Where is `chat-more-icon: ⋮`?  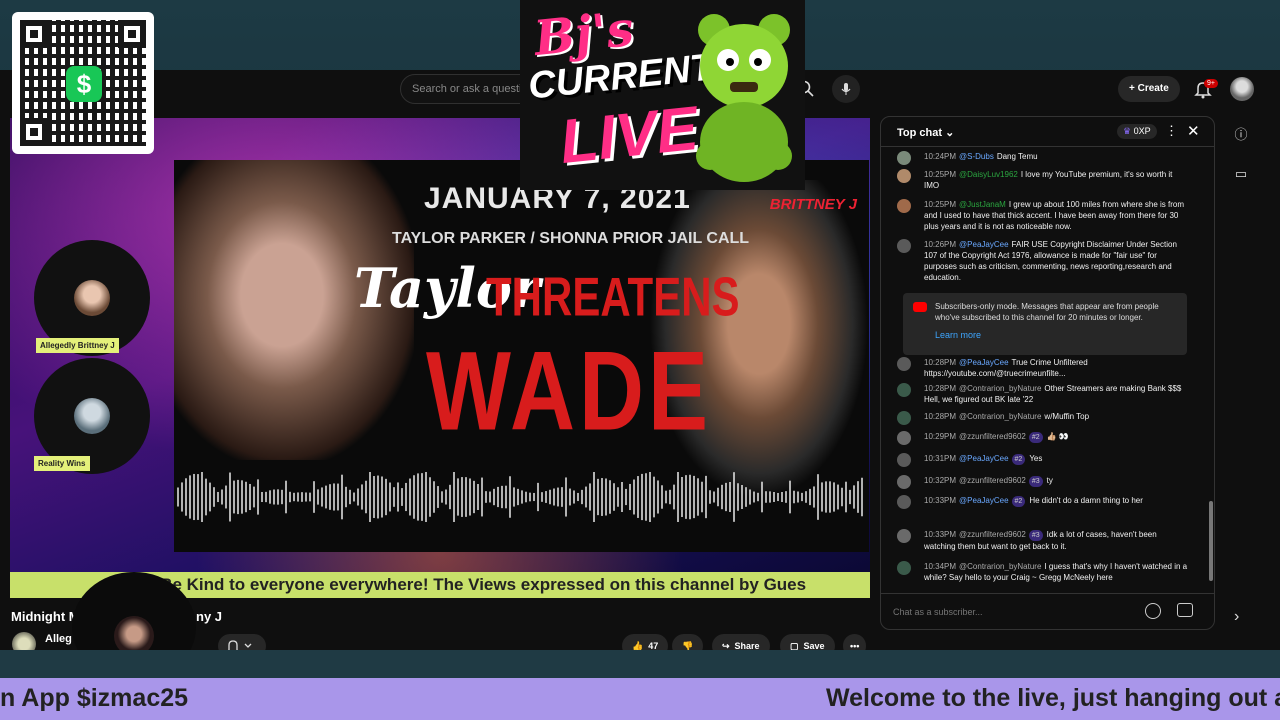 chat-more-icon: ⋮ is located at coordinates (1171, 131).